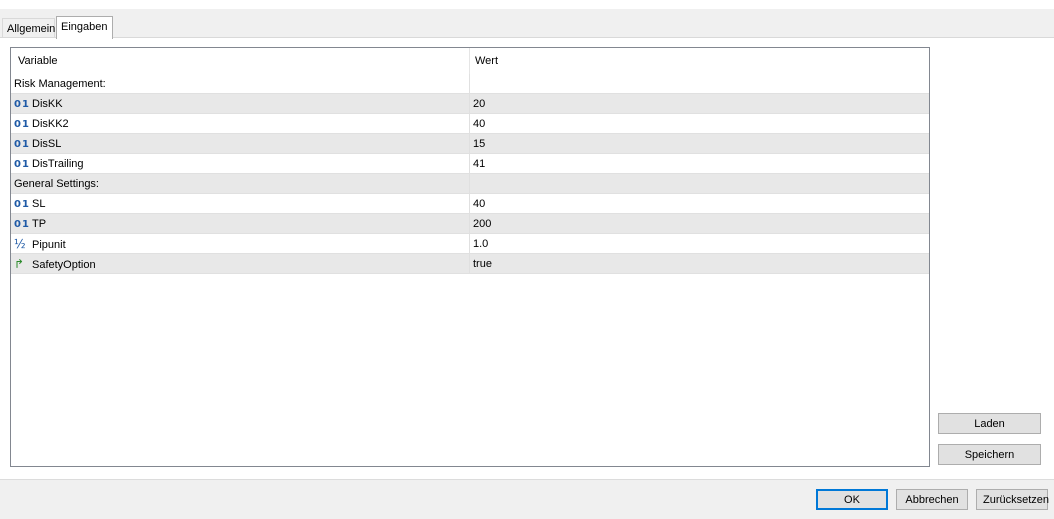 The height and width of the screenshot is (519, 1054). What do you see at coordinates (241, 224) in the screenshot?
I see `parameter-name-cell: 01 TP` at bounding box center [241, 224].